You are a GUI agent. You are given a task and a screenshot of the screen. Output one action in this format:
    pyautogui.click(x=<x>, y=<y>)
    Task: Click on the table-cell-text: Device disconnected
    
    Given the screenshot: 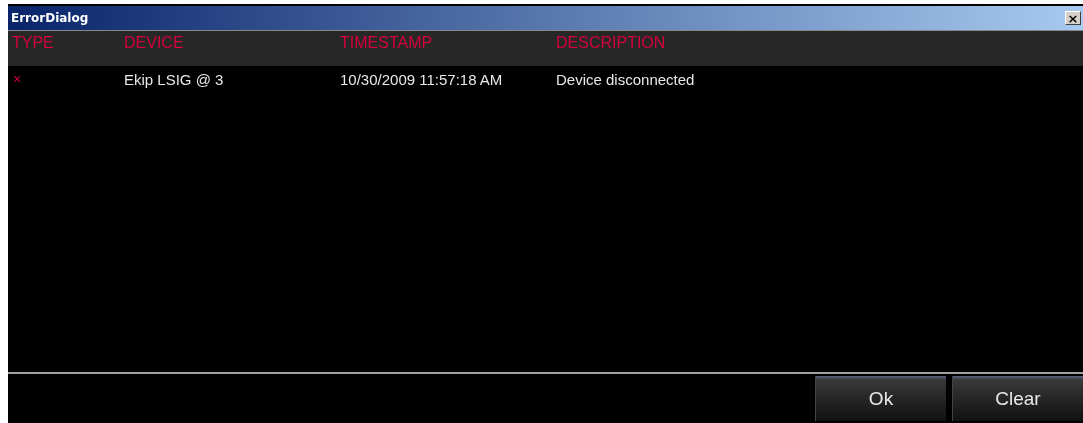 What is the action you would take?
    pyautogui.click(x=625, y=79)
    